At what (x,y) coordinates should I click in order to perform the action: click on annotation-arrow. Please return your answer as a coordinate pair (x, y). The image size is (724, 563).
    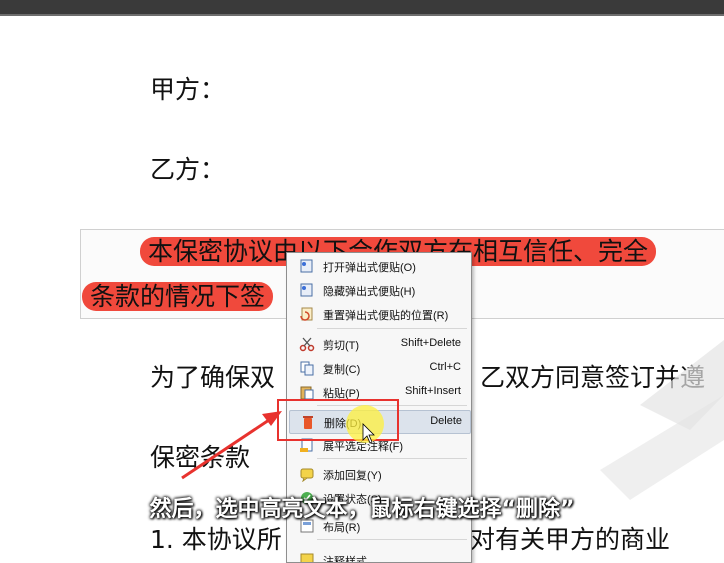
    Looking at the image, I should click on (278, 445).